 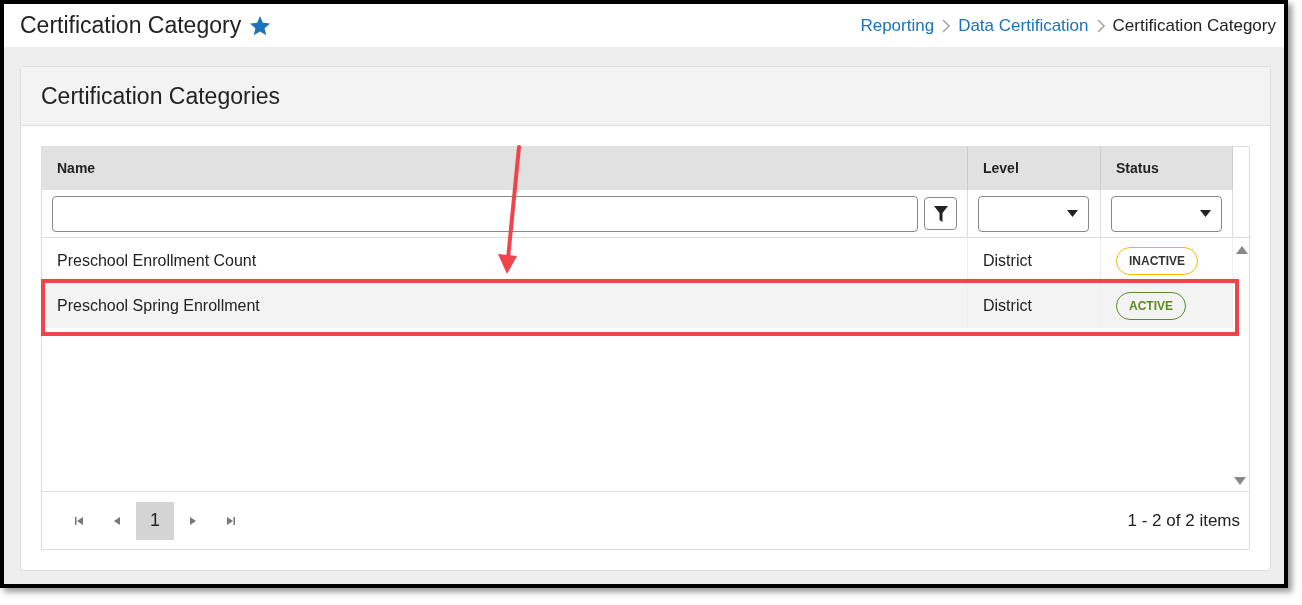 I want to click on column-header: Name, so click(x=505, y=168).